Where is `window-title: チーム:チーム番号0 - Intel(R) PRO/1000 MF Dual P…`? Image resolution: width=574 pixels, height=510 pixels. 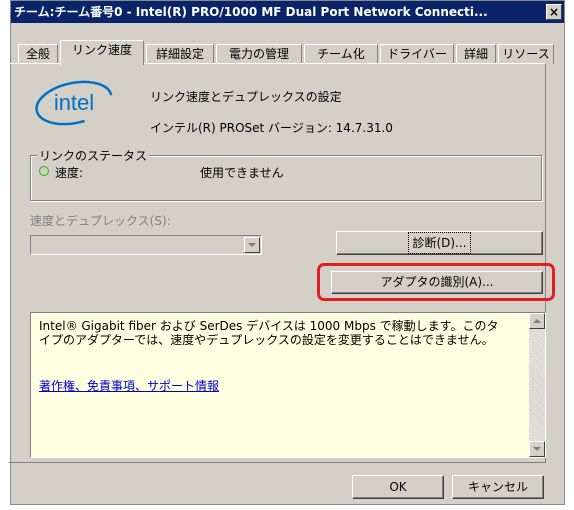
window-title: チーム:チーム番号0 - Intel(R) PRO/1000 MF Dual P… is located at coordinates (251, 12).